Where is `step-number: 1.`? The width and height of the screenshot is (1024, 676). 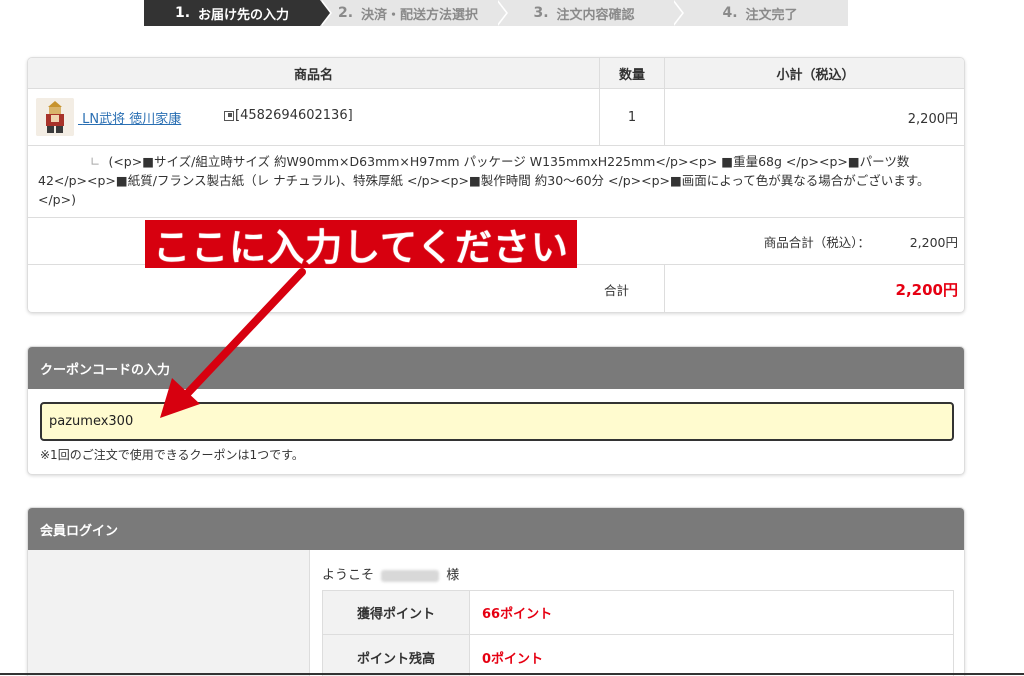 step-number: 1. is located at coordinates (182, 13).